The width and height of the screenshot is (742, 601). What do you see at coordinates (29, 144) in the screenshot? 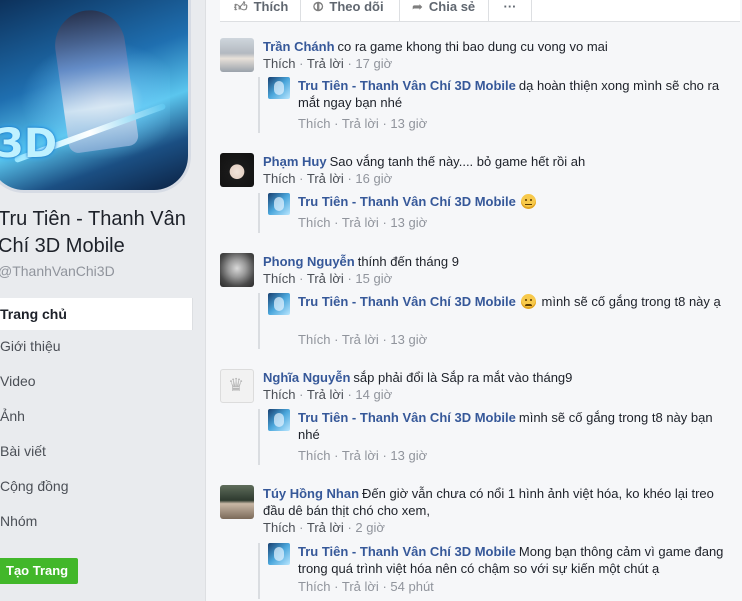
I see `profile-picture-3d-logo: 3D` at bounding box center [29, 144].